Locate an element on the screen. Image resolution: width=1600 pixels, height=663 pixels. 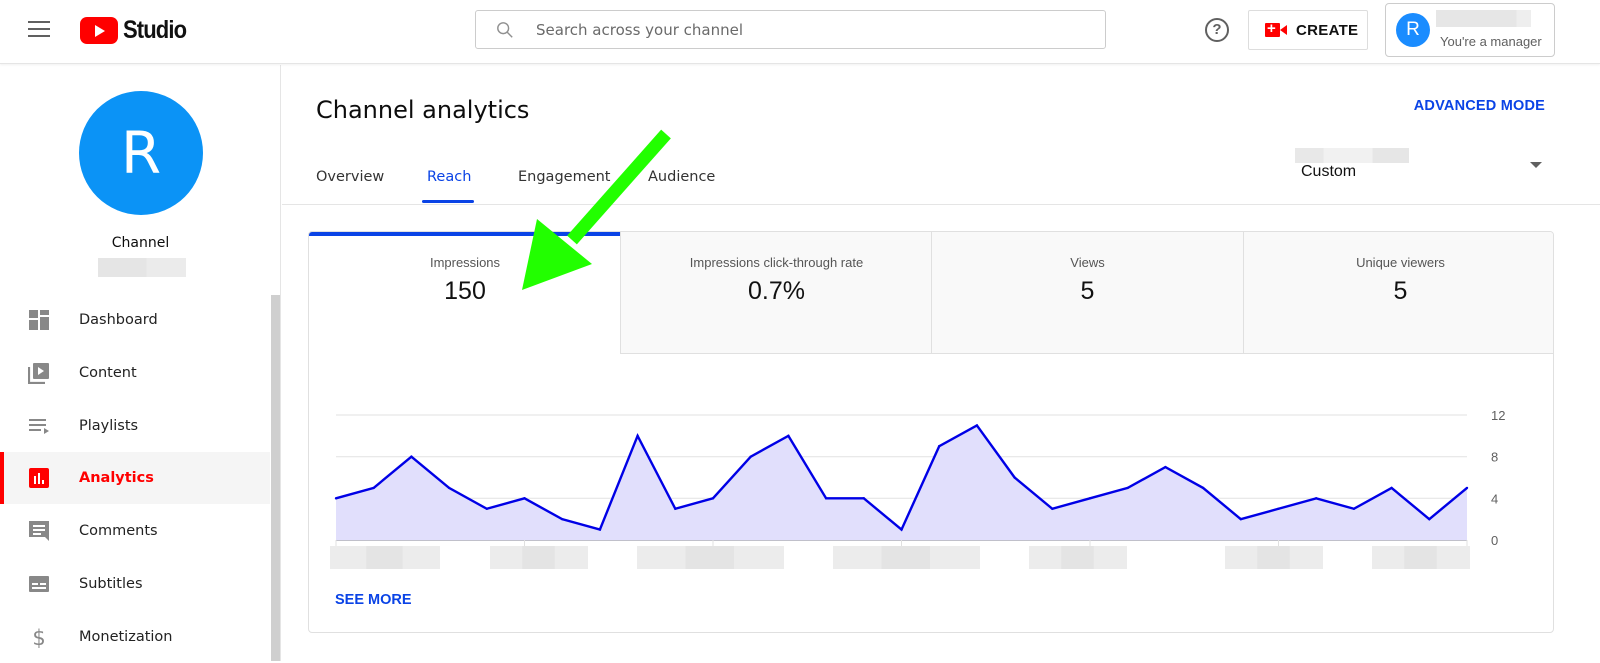
tabs-divider is located at coordinates (941, 204).